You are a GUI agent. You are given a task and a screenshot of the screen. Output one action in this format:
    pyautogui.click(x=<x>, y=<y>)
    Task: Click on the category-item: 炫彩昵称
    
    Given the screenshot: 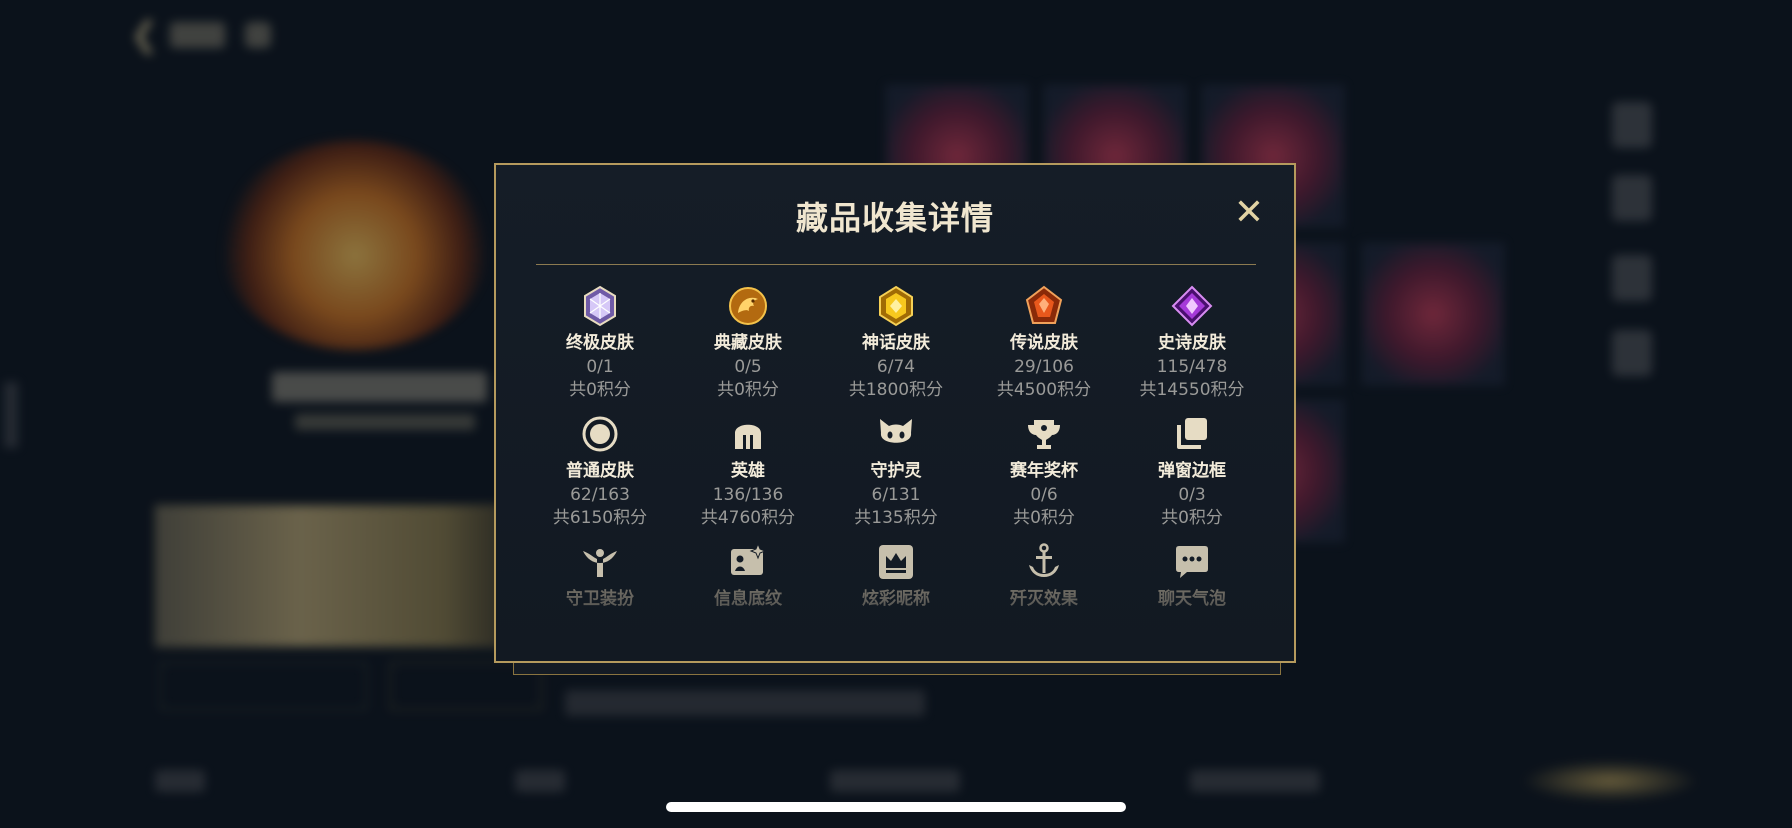 What is the action you would take?
    pyautogui.click(x=896, y=575)
    